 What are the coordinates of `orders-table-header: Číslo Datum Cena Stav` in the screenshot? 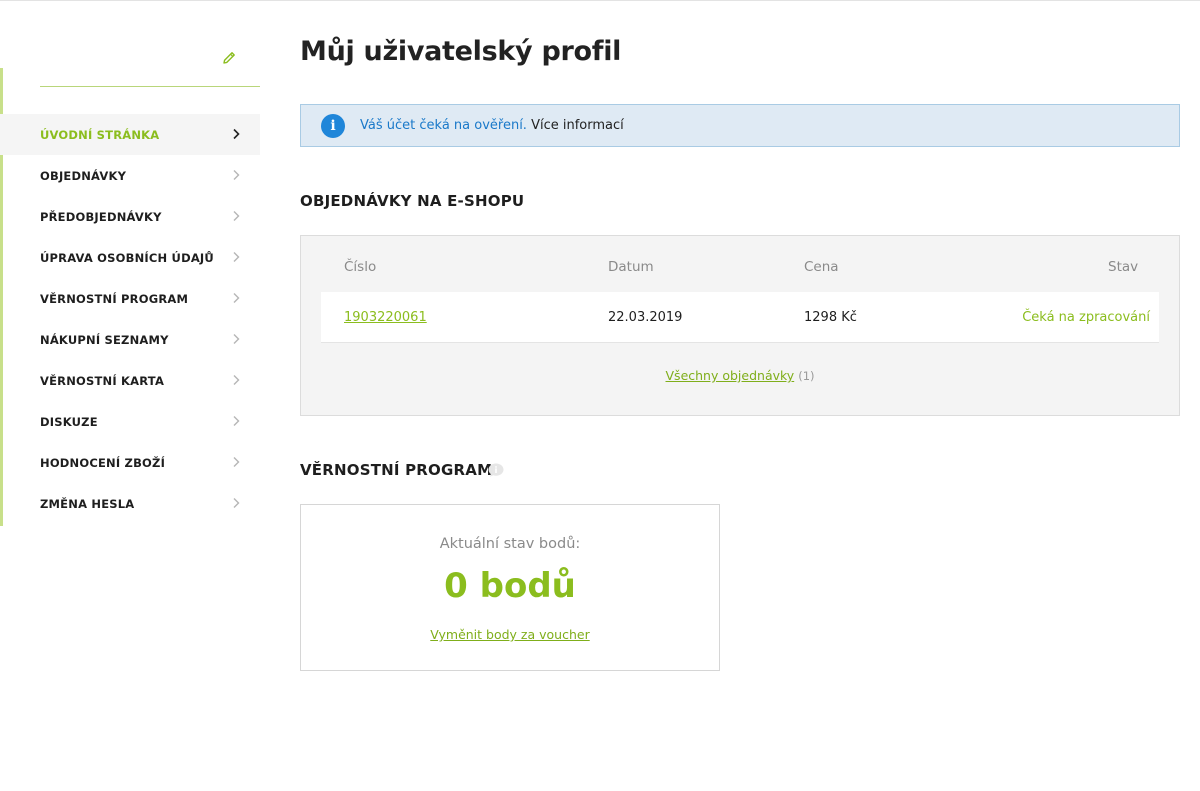 It's located at (740, 264).